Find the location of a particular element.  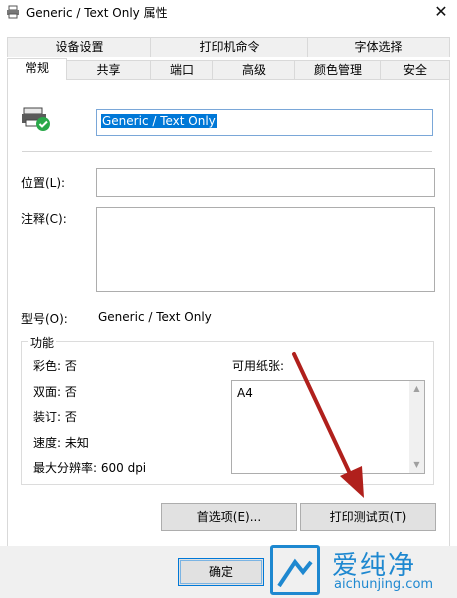

print-test-page-button-label: 打印测试页(T) is located at coordinates (368, 517).